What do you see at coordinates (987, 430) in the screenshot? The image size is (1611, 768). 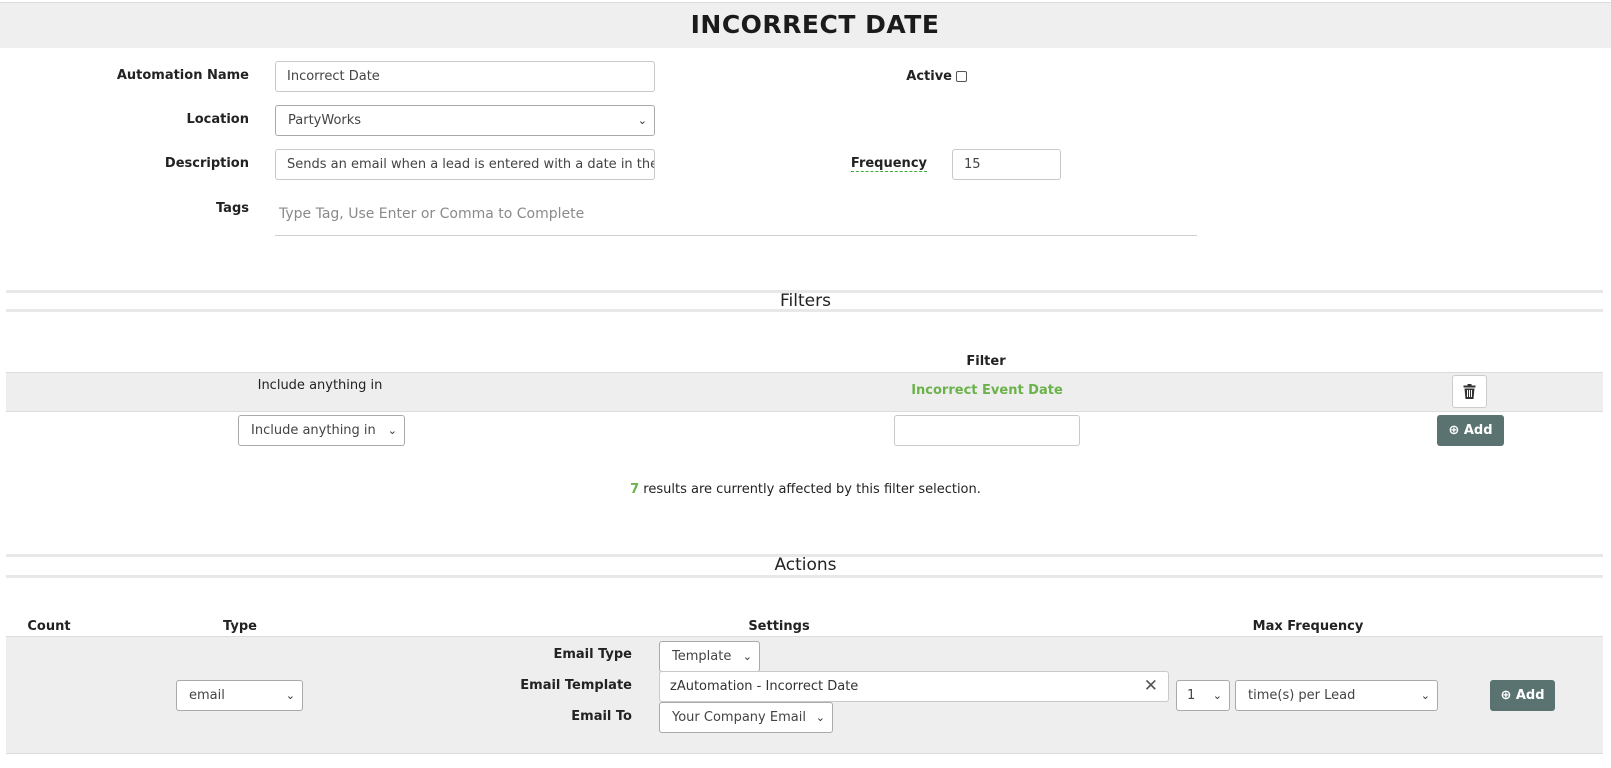 I see `filter-input` at bounding box center [987, 430].